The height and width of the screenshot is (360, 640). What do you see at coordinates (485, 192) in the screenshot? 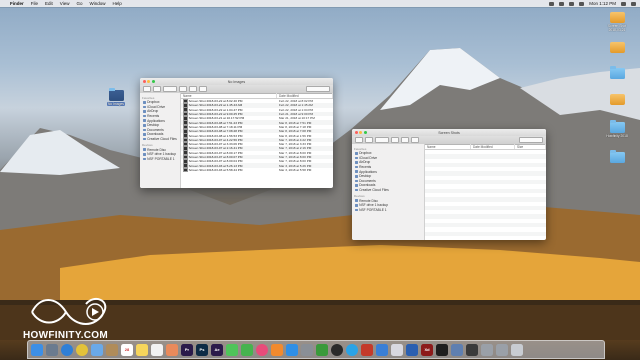
I see `file-list: Name Date Modified Size` at bounding box center [485, 192].